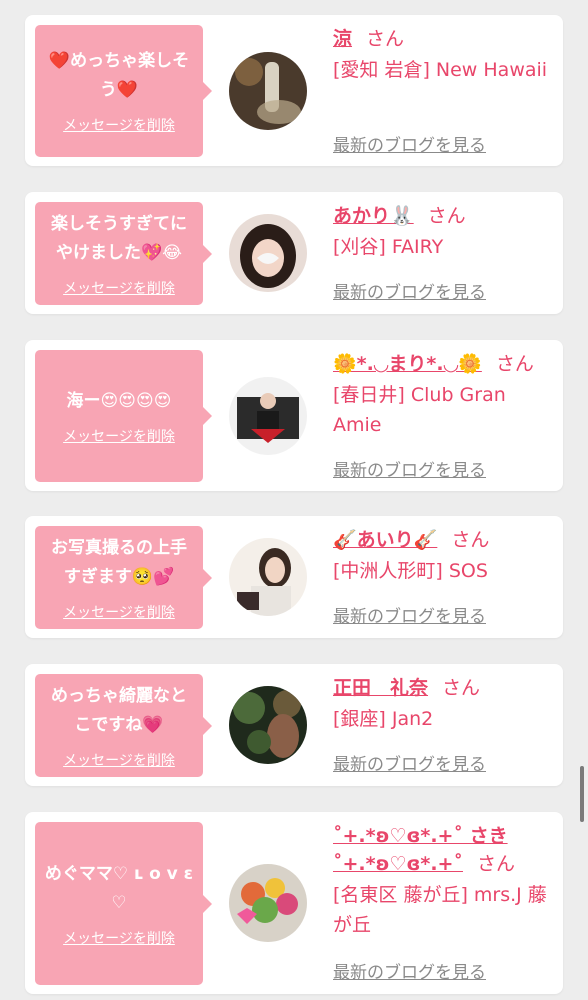 This screenshot has height=1000, width=588. What do you see at coordinates (440, 70) in the screenshot?
I see `shop-label: [愛知 岩倉] New Hawaii` at bounding box center [440, 70].